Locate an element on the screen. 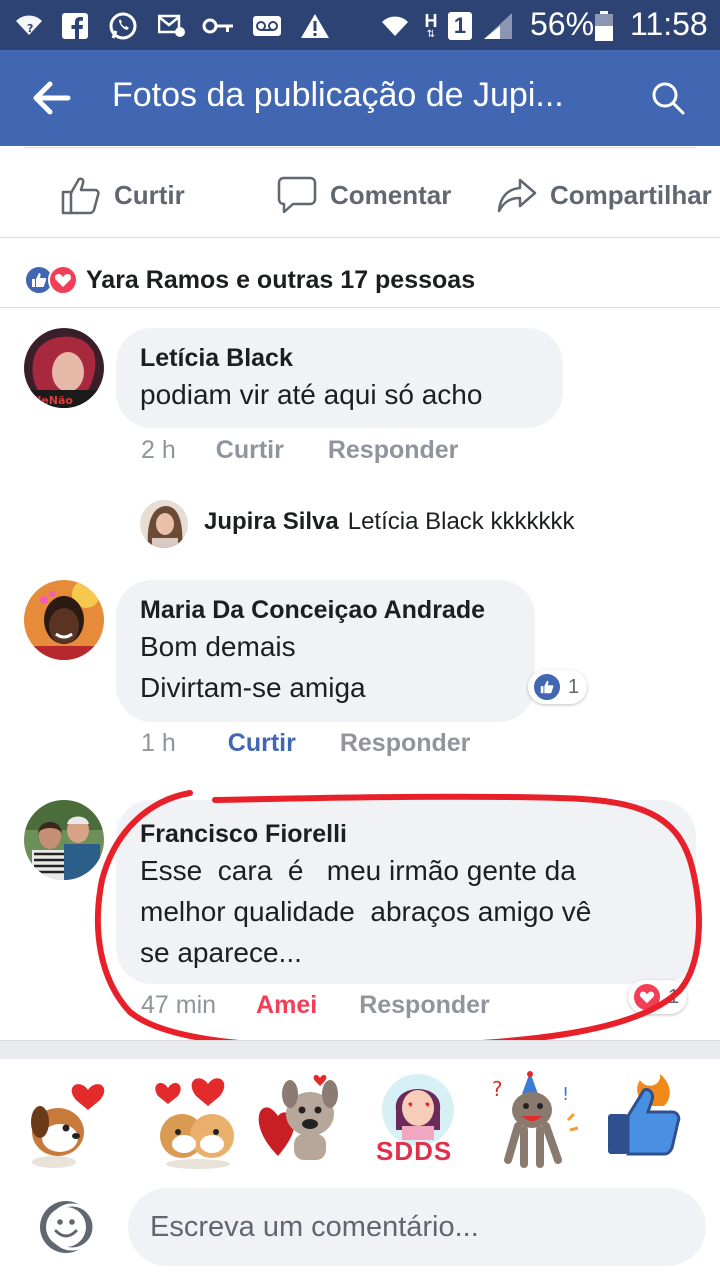 This screenshot has height=1280, width=720. comment-text-line: melhor qualidade abraços amigo vê is located at coordinates (366, 911).